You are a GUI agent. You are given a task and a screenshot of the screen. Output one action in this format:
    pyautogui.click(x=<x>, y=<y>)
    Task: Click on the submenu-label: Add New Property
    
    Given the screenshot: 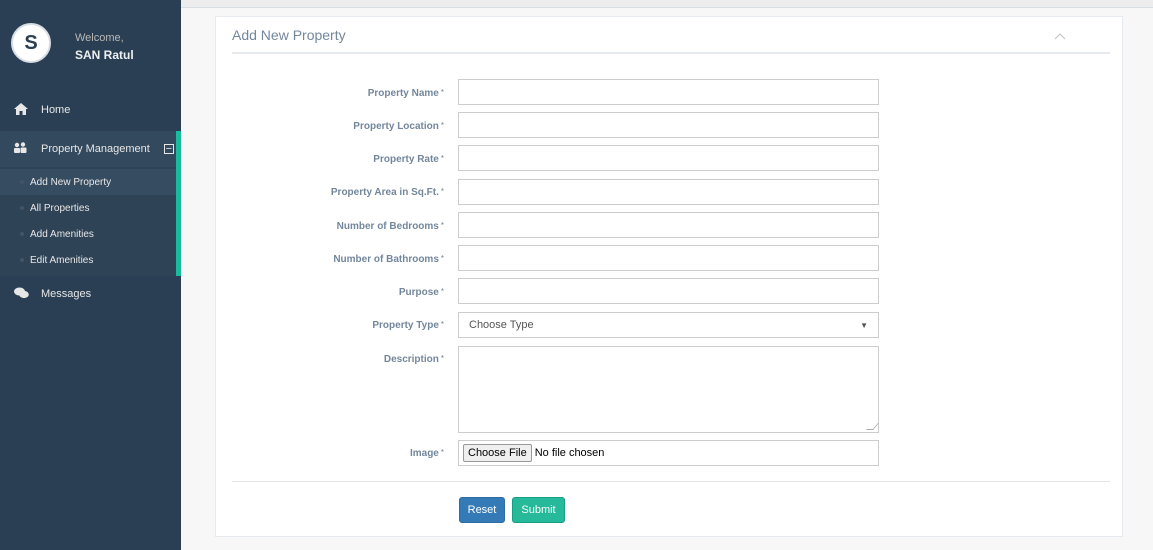 What is the action you would take?
    pyautogui.click(x=71, y=182)
    